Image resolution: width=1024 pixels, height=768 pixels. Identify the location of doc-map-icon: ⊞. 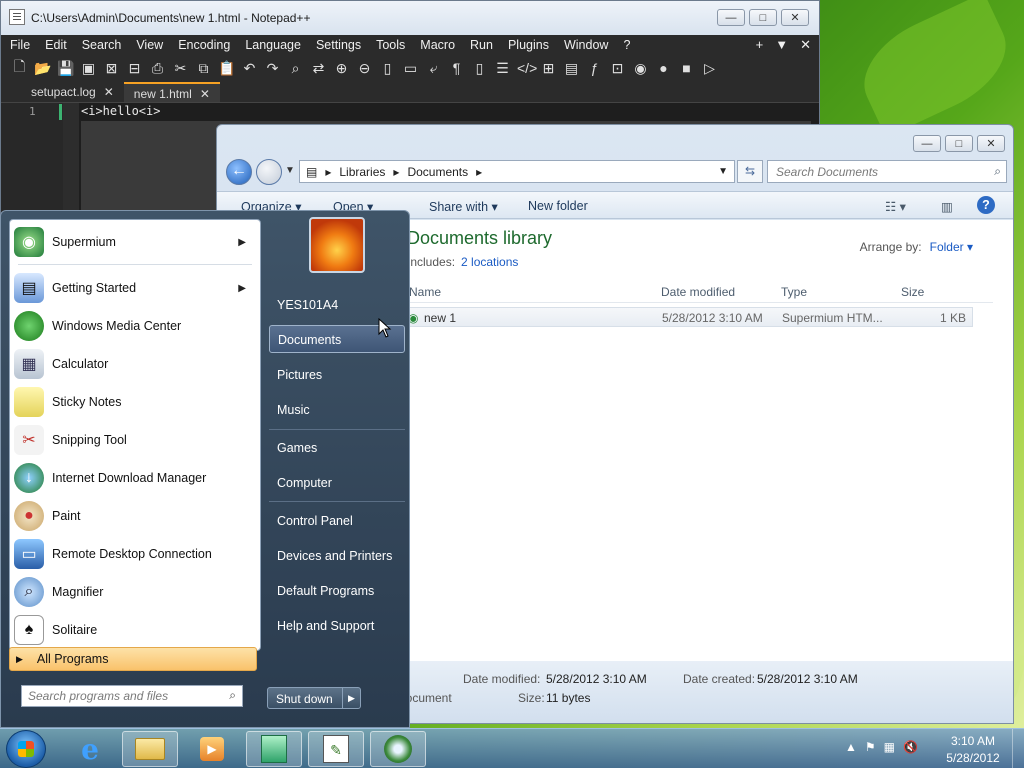
(548, 68).